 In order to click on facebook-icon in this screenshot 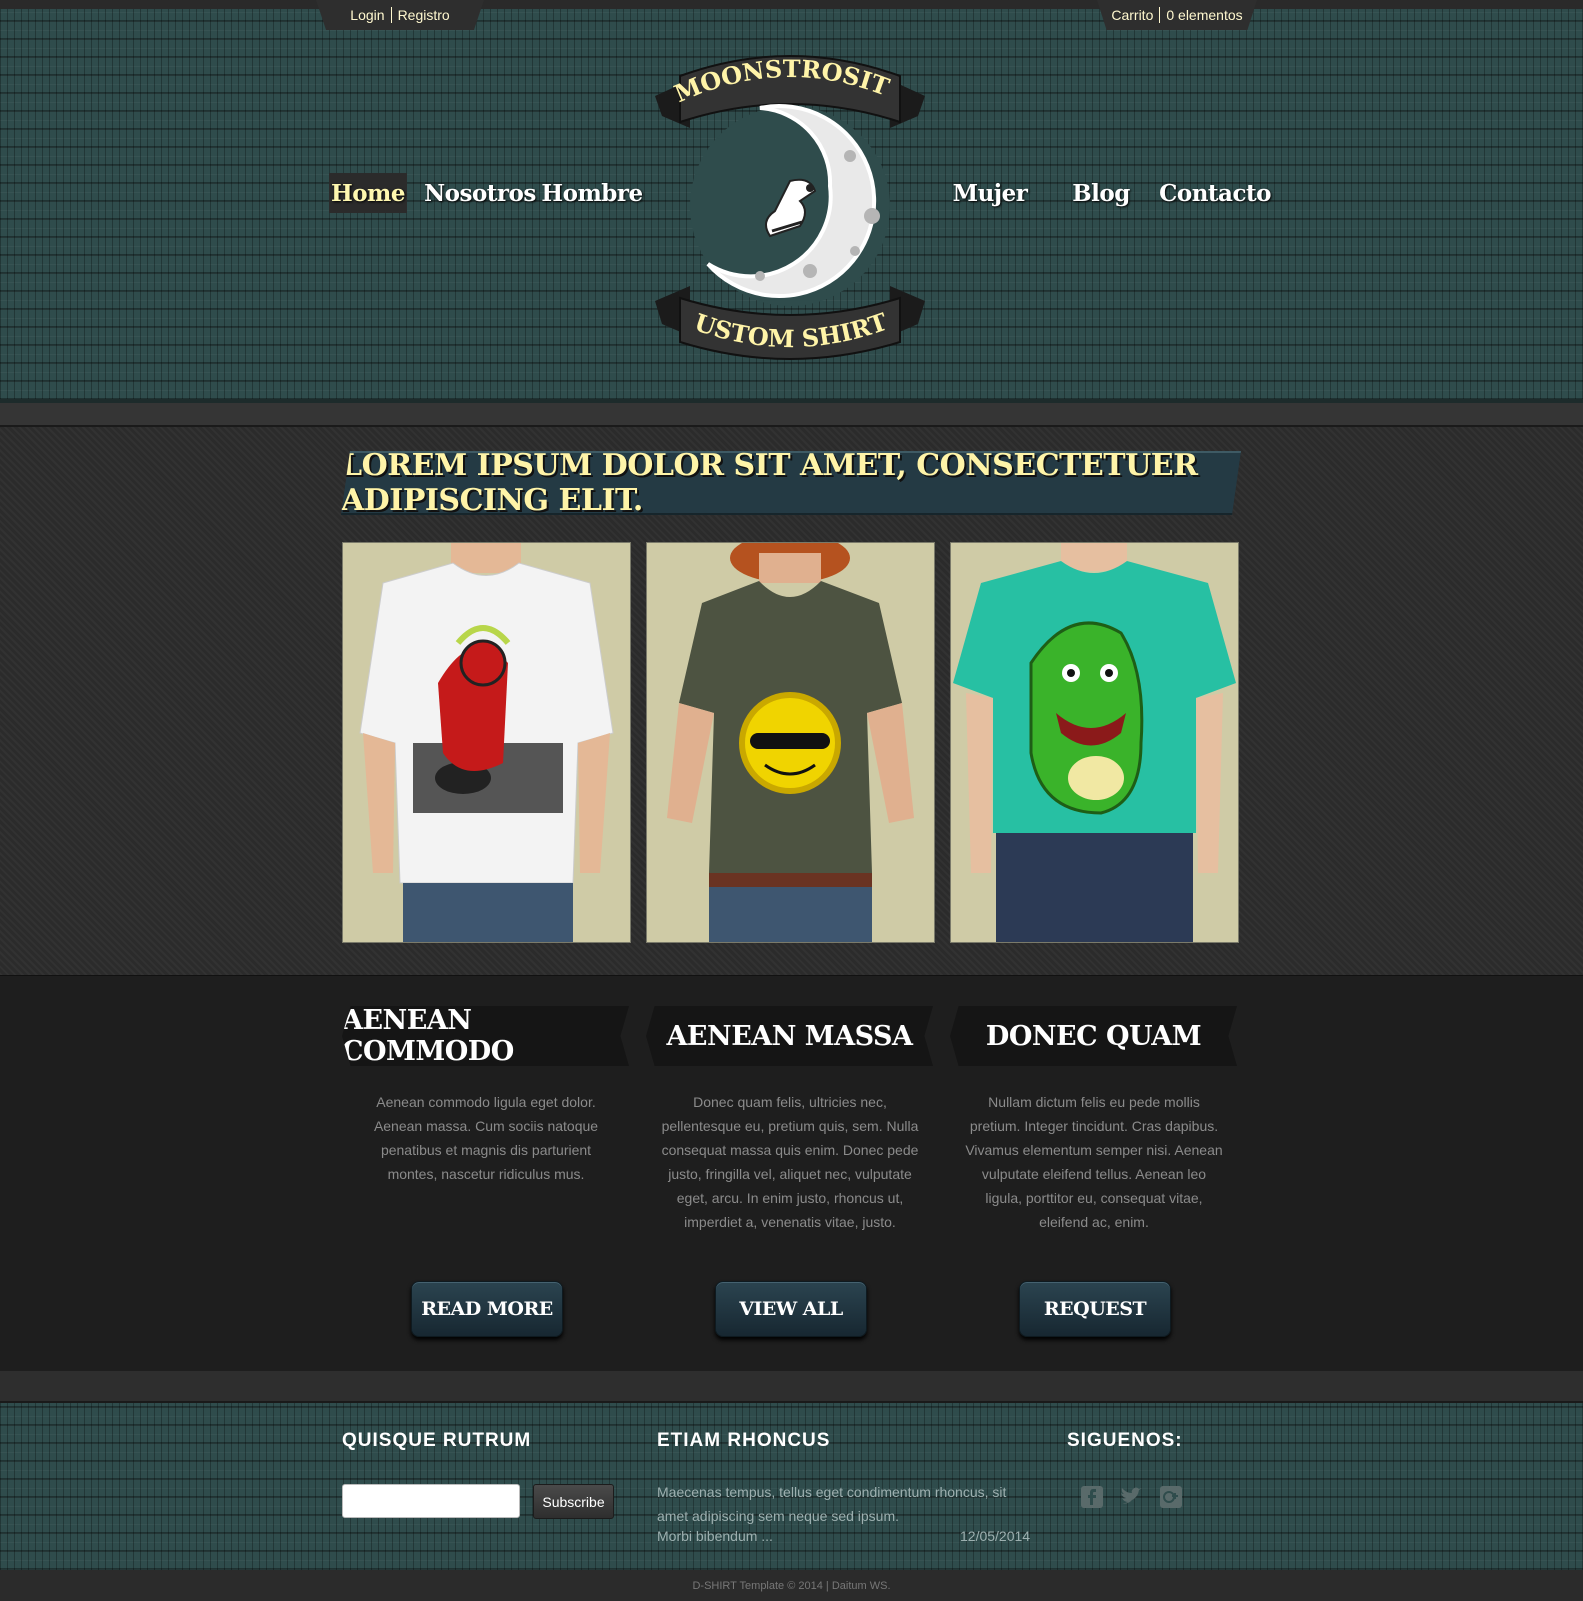, I will do `click(1092, 1497)`.